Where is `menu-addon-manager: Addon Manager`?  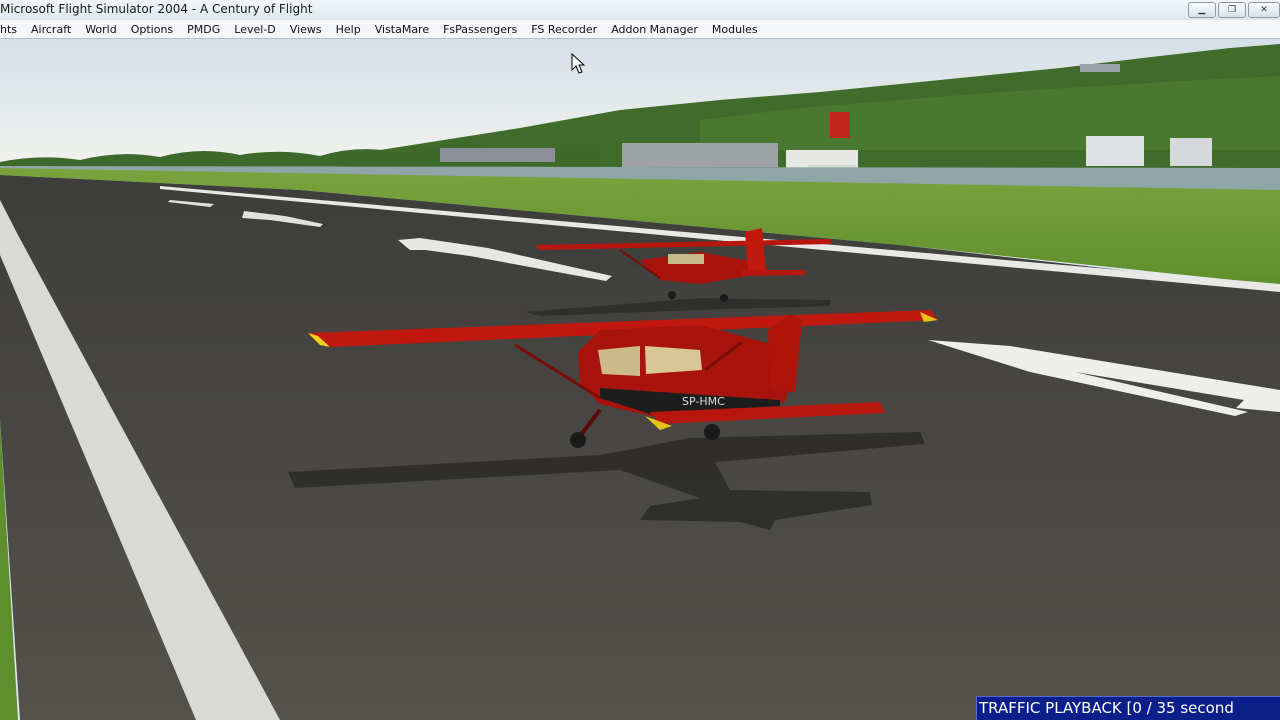 menu-addon-manager: Addon Manager is located at coordinates (654, 29).